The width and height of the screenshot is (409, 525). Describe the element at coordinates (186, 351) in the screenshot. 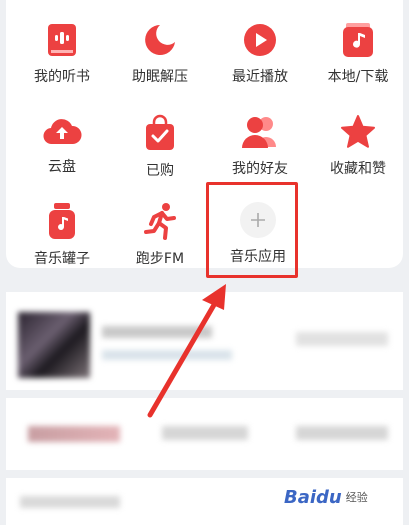

I see `annotation-arrow` at that location.